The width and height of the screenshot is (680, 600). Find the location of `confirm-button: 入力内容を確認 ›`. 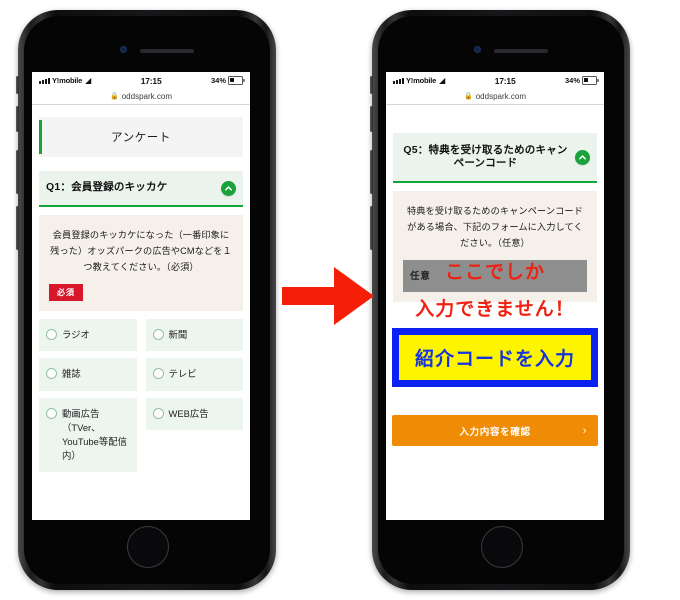

confirm-button: 入力内容を確認 › is located at coordinates (495, 431).